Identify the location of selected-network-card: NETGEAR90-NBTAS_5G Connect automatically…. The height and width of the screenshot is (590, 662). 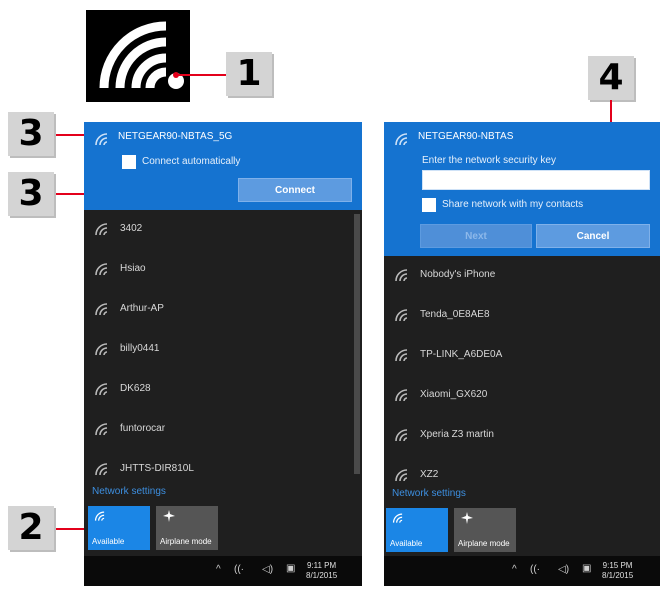
(223, 166).